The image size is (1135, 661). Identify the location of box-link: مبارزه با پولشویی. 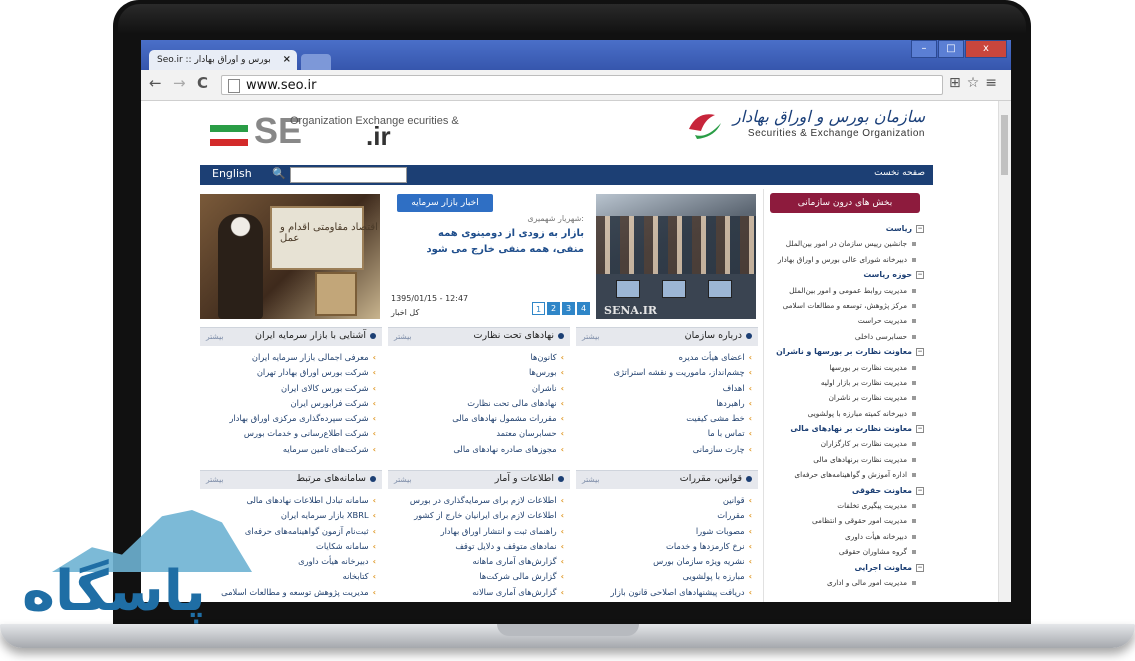
(667, 576).